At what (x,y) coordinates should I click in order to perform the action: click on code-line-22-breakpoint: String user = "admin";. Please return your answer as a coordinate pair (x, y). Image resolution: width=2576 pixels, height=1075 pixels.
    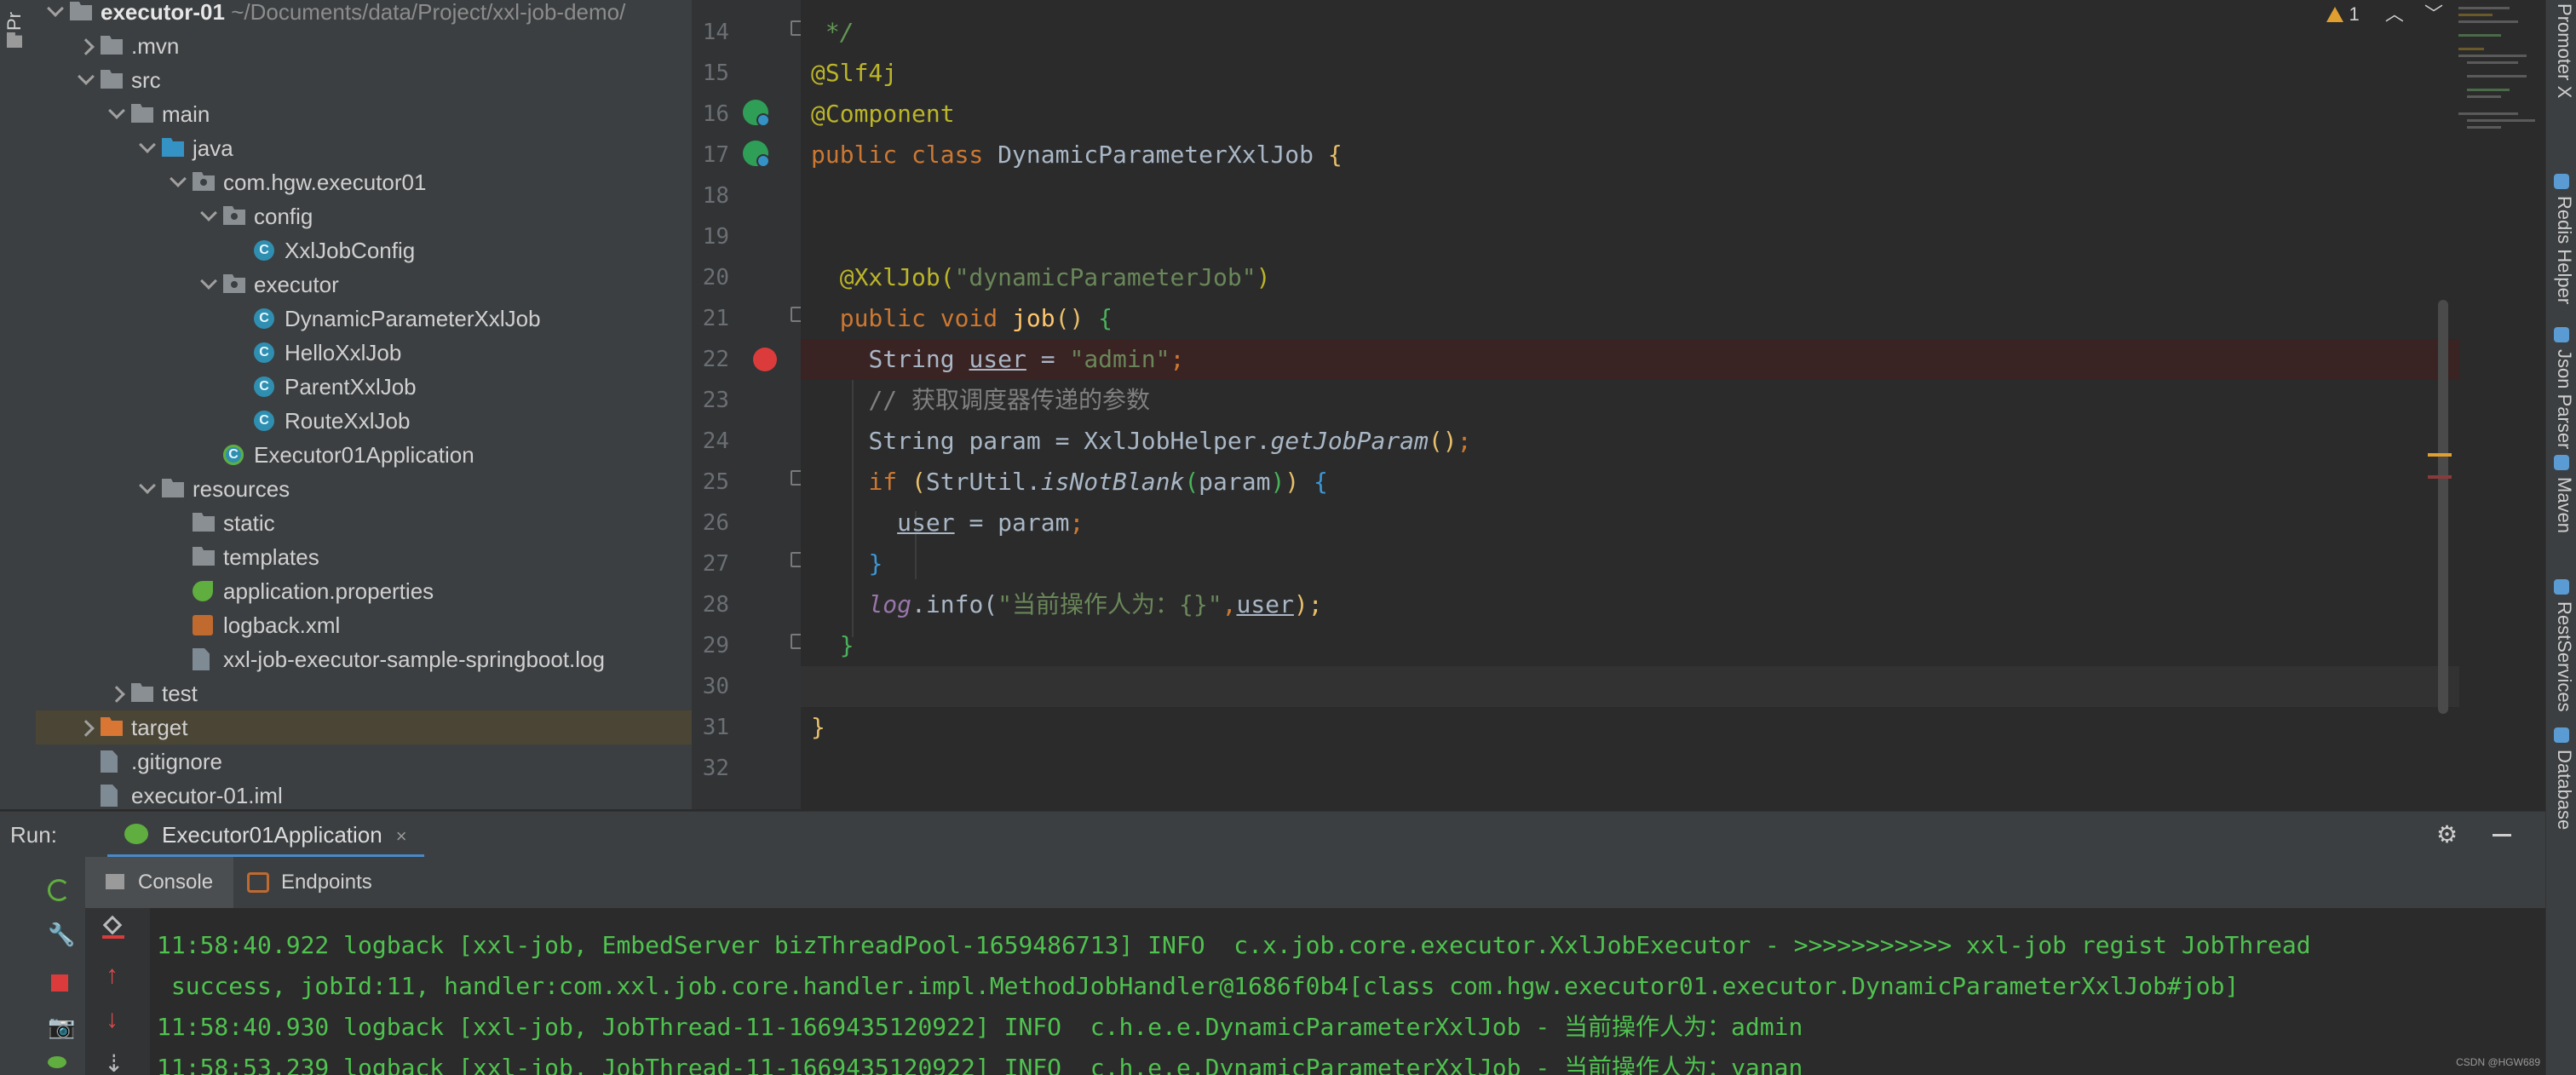
    Looking at the image, I should click on (1630, 359).